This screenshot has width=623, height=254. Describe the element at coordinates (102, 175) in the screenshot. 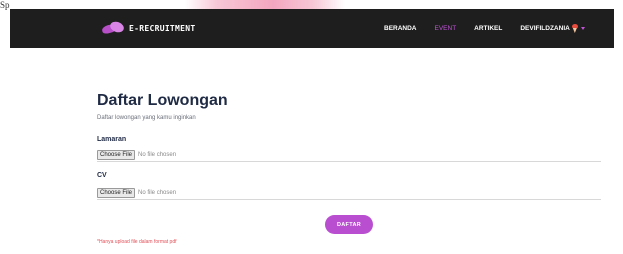

I see `cv-label: CV` at that location.